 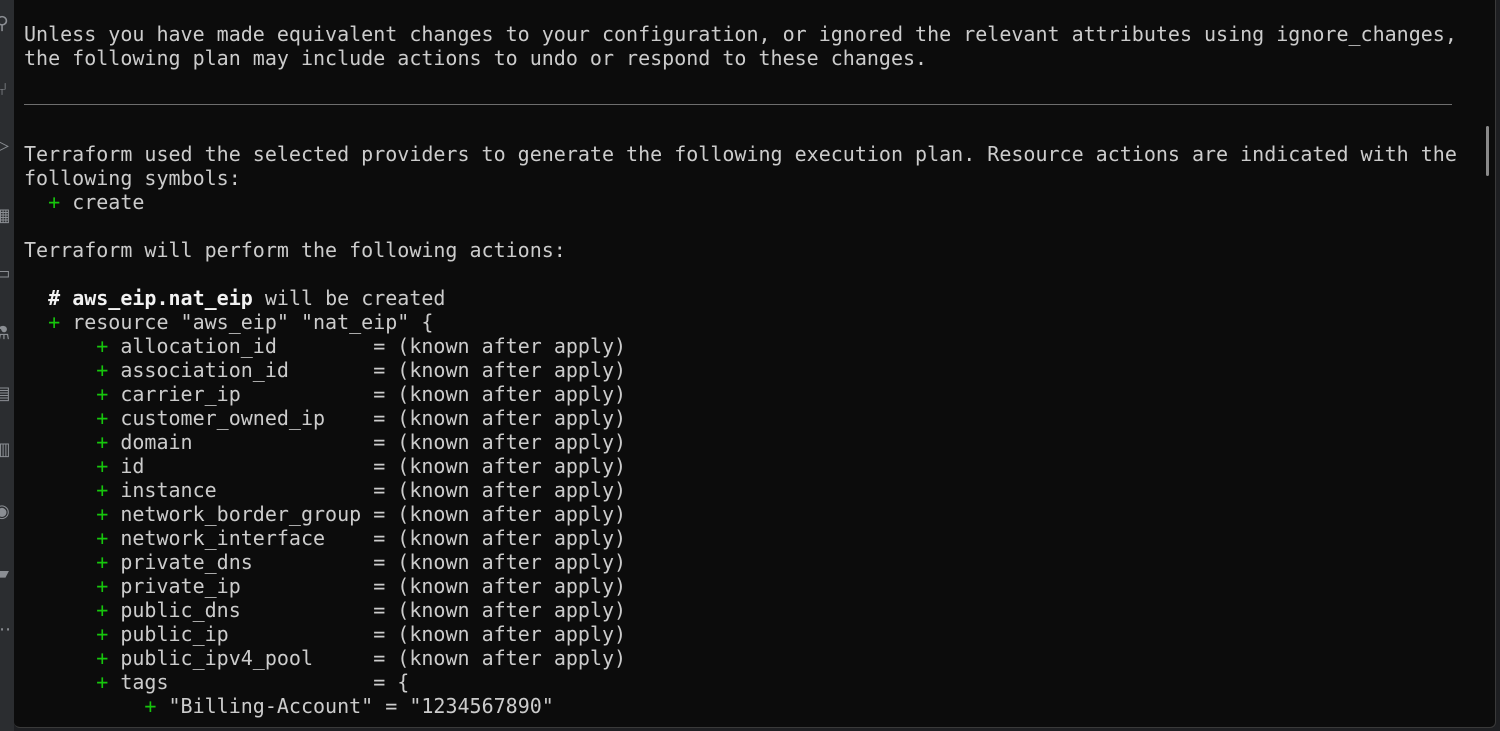 I want to click on attribute-name: public_ipv4_pool, so click(x=216, y=658).